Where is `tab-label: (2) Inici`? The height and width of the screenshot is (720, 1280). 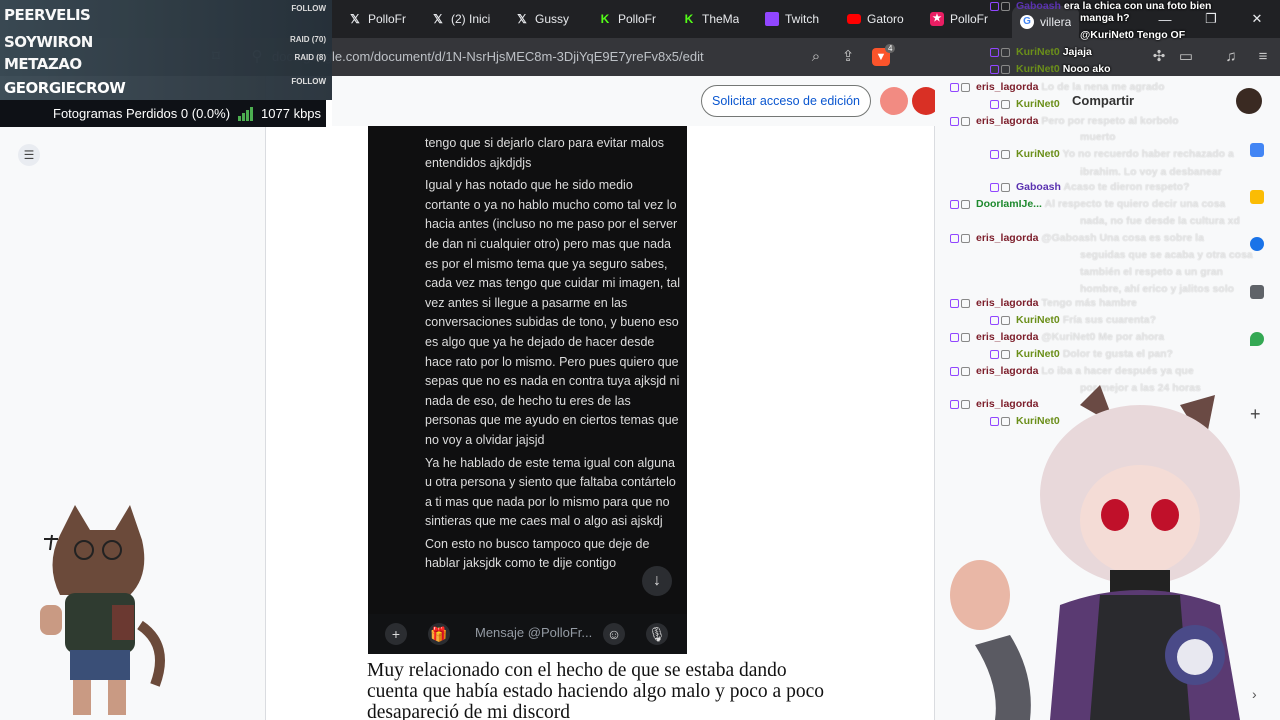 tab-label: (2) Inici is located at coordinates (471, 19).